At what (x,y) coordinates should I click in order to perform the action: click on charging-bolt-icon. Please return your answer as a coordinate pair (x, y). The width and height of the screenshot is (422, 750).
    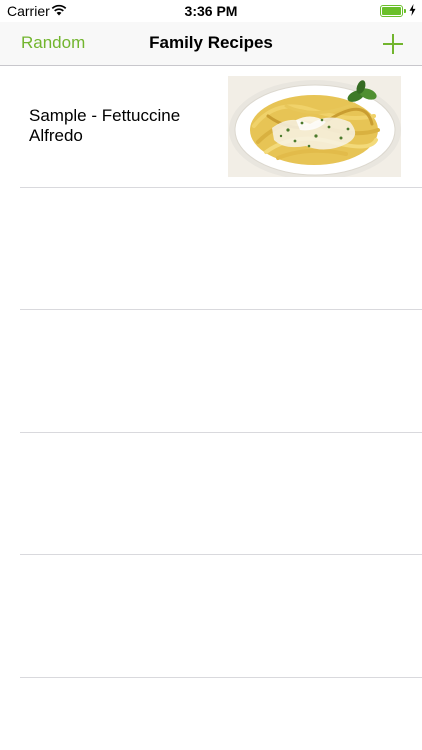
    Looking at the image, I should click on (412, 10).